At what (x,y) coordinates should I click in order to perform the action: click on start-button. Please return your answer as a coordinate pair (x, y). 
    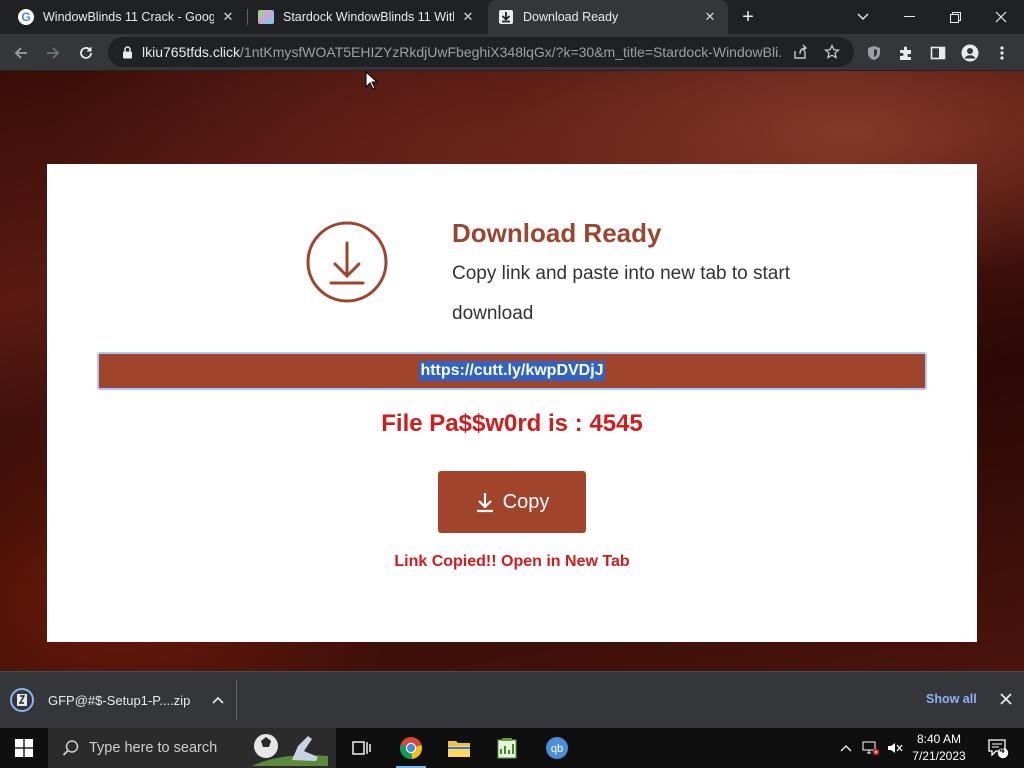
    Looking at the image, I should click on (24, 748).